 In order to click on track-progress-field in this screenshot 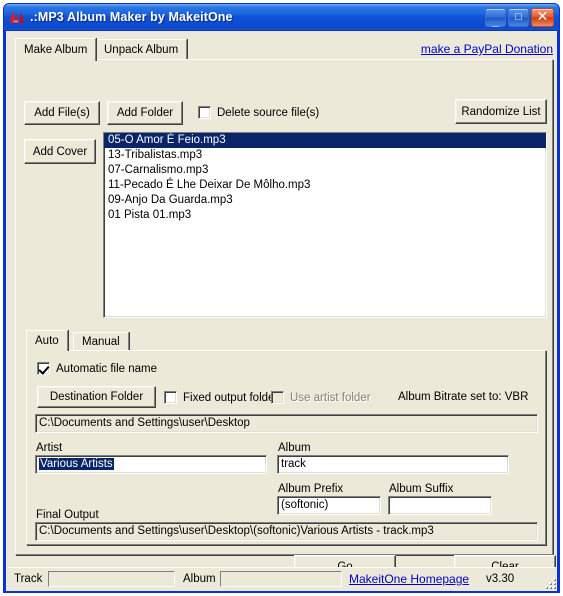, I will do `click(111, 579)`.